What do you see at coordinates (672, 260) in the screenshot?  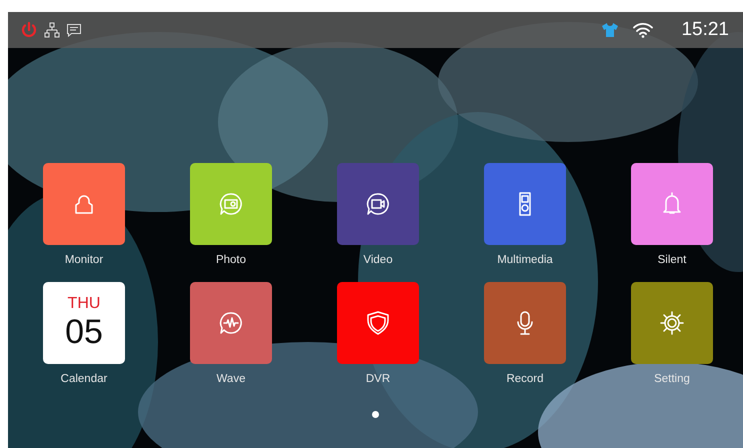 I see `app-label: Silent` at bounding box center [672, 260].